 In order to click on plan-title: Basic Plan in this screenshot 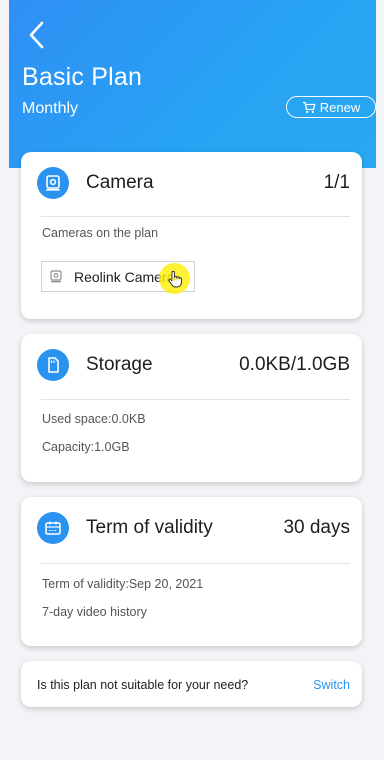, I will do `click(82, 77)`.